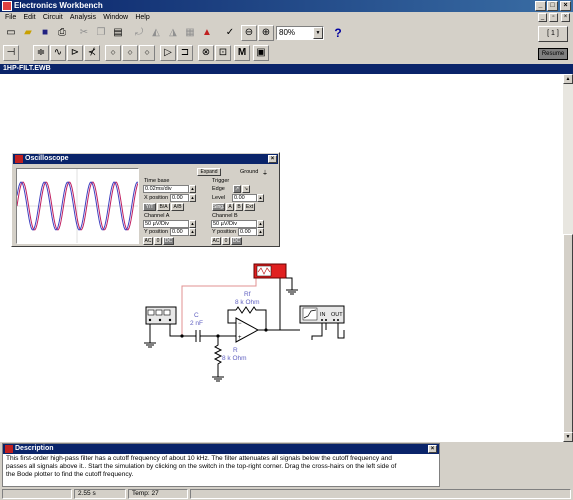 The height and width of the screenshot is (500, 573). I want to click on diodes-bin-icon: ⊳, so click(75, 53).